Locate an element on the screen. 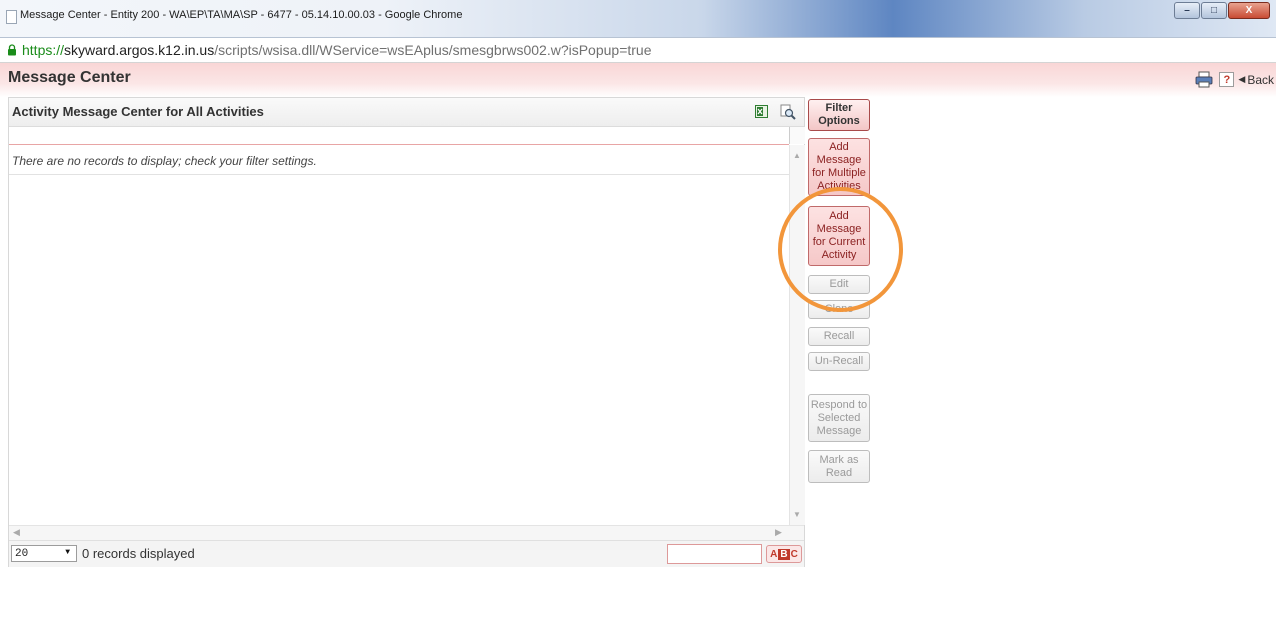 Image resolution: width=1276 pixels, height=635 pixels. horizontal-scrollbar: ◀ ▶ is located at coordinates (406, 532).